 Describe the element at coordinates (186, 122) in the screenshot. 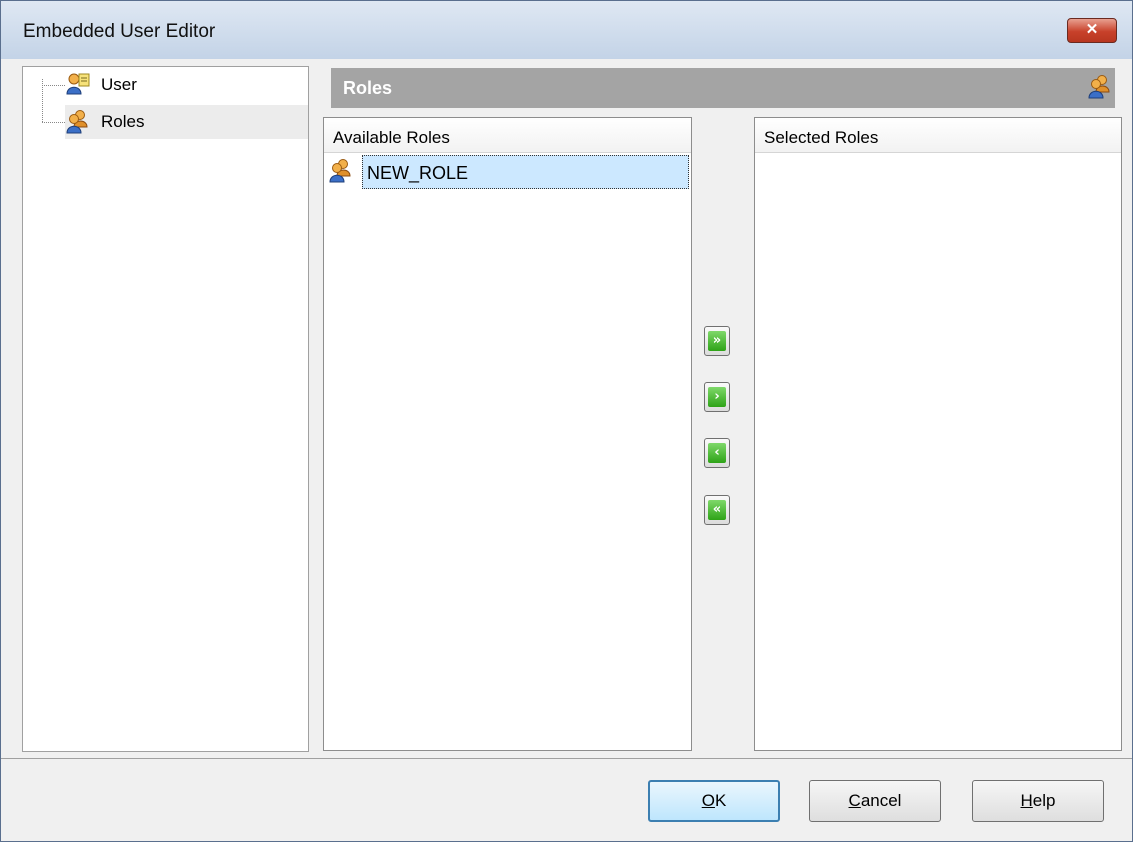

I see `tree-item-roles: Roles` at that location.